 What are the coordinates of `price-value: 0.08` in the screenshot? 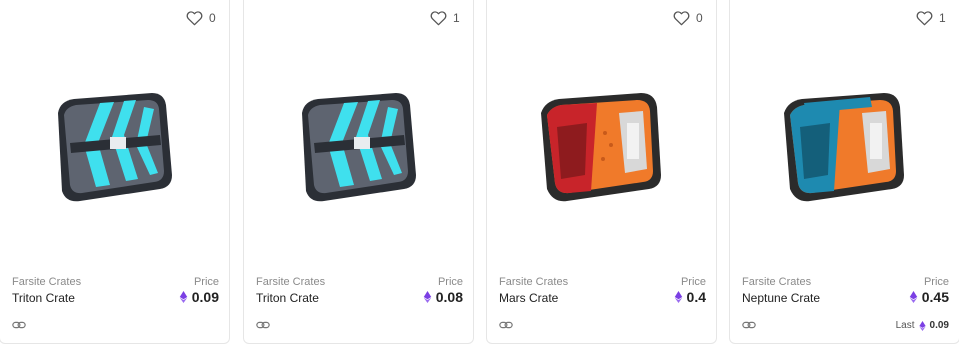 It's located at (449, 297).